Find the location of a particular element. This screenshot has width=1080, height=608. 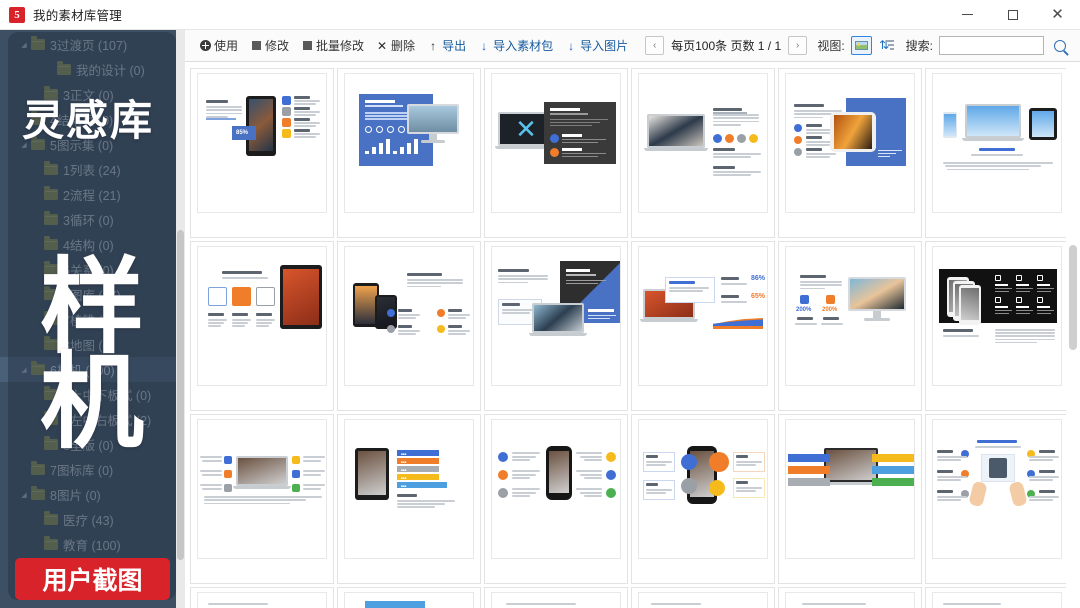

laptop-diagonal-blue-slide is located at coordinates (556, 316).